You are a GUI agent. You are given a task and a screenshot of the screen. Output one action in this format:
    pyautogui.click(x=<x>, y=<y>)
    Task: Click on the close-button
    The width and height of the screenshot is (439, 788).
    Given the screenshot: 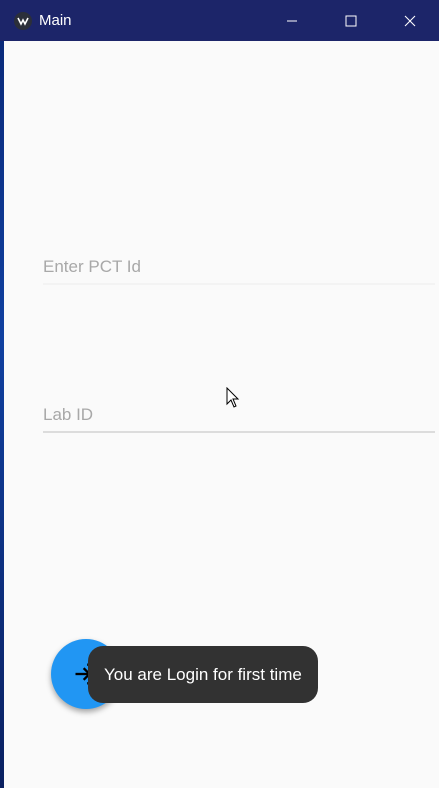 What is the action you would take?
    pyautogui.click(x=409, y=20)
    